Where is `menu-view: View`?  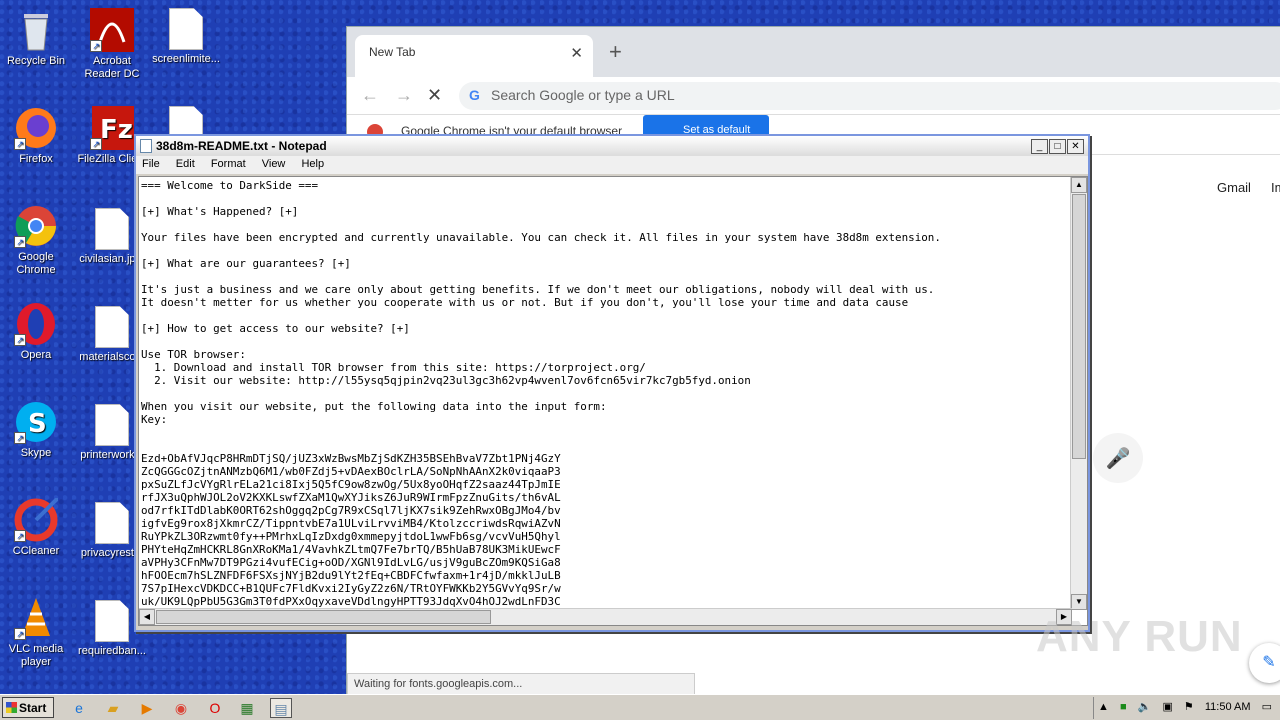 menu-view: View is located at coordinates (274, 164).